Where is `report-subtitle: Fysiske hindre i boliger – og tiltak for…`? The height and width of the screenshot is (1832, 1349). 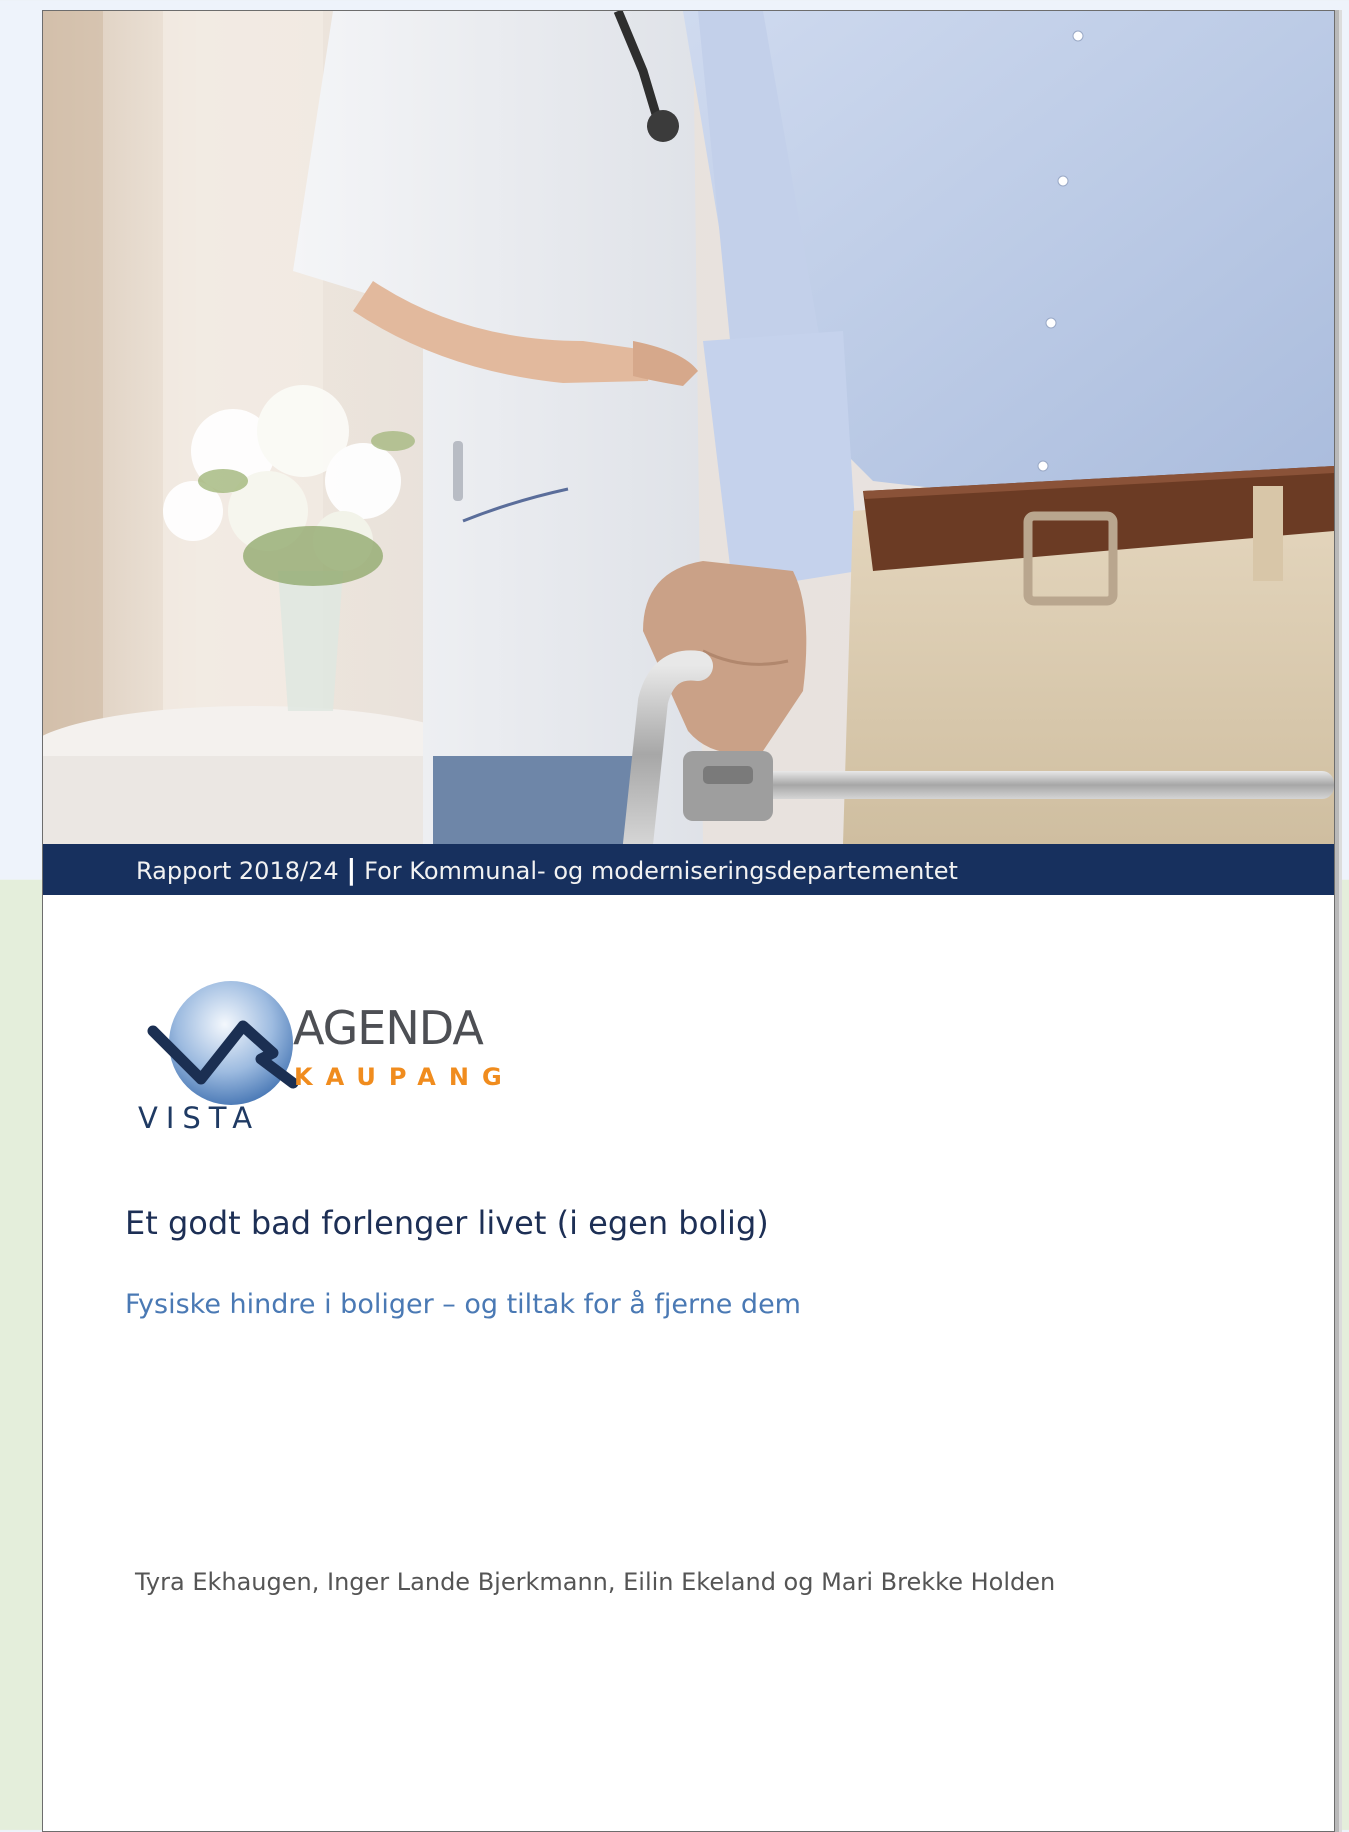
report-subtitle: Fysiske hindre i boliger – og tiltak for… is located at coordinates (463, 1304).